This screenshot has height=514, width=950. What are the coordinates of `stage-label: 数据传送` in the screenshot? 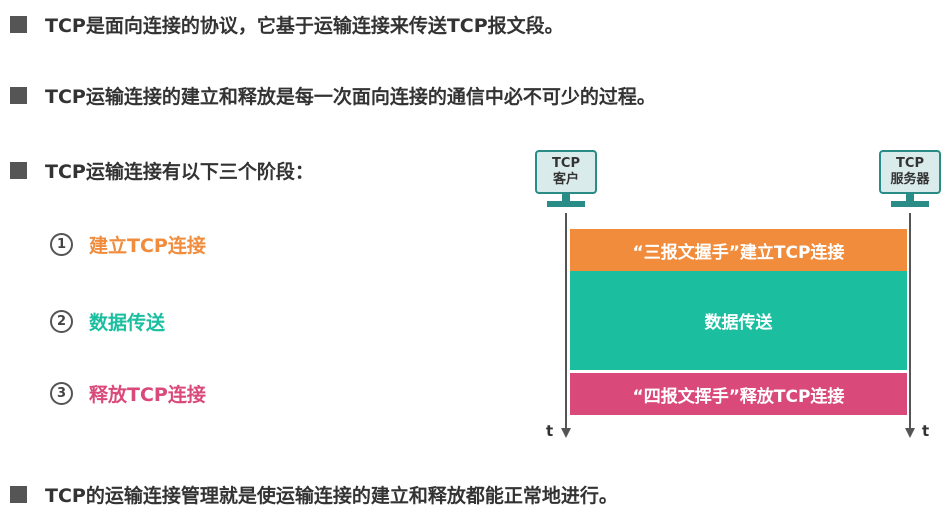 It's located at (127, 323).